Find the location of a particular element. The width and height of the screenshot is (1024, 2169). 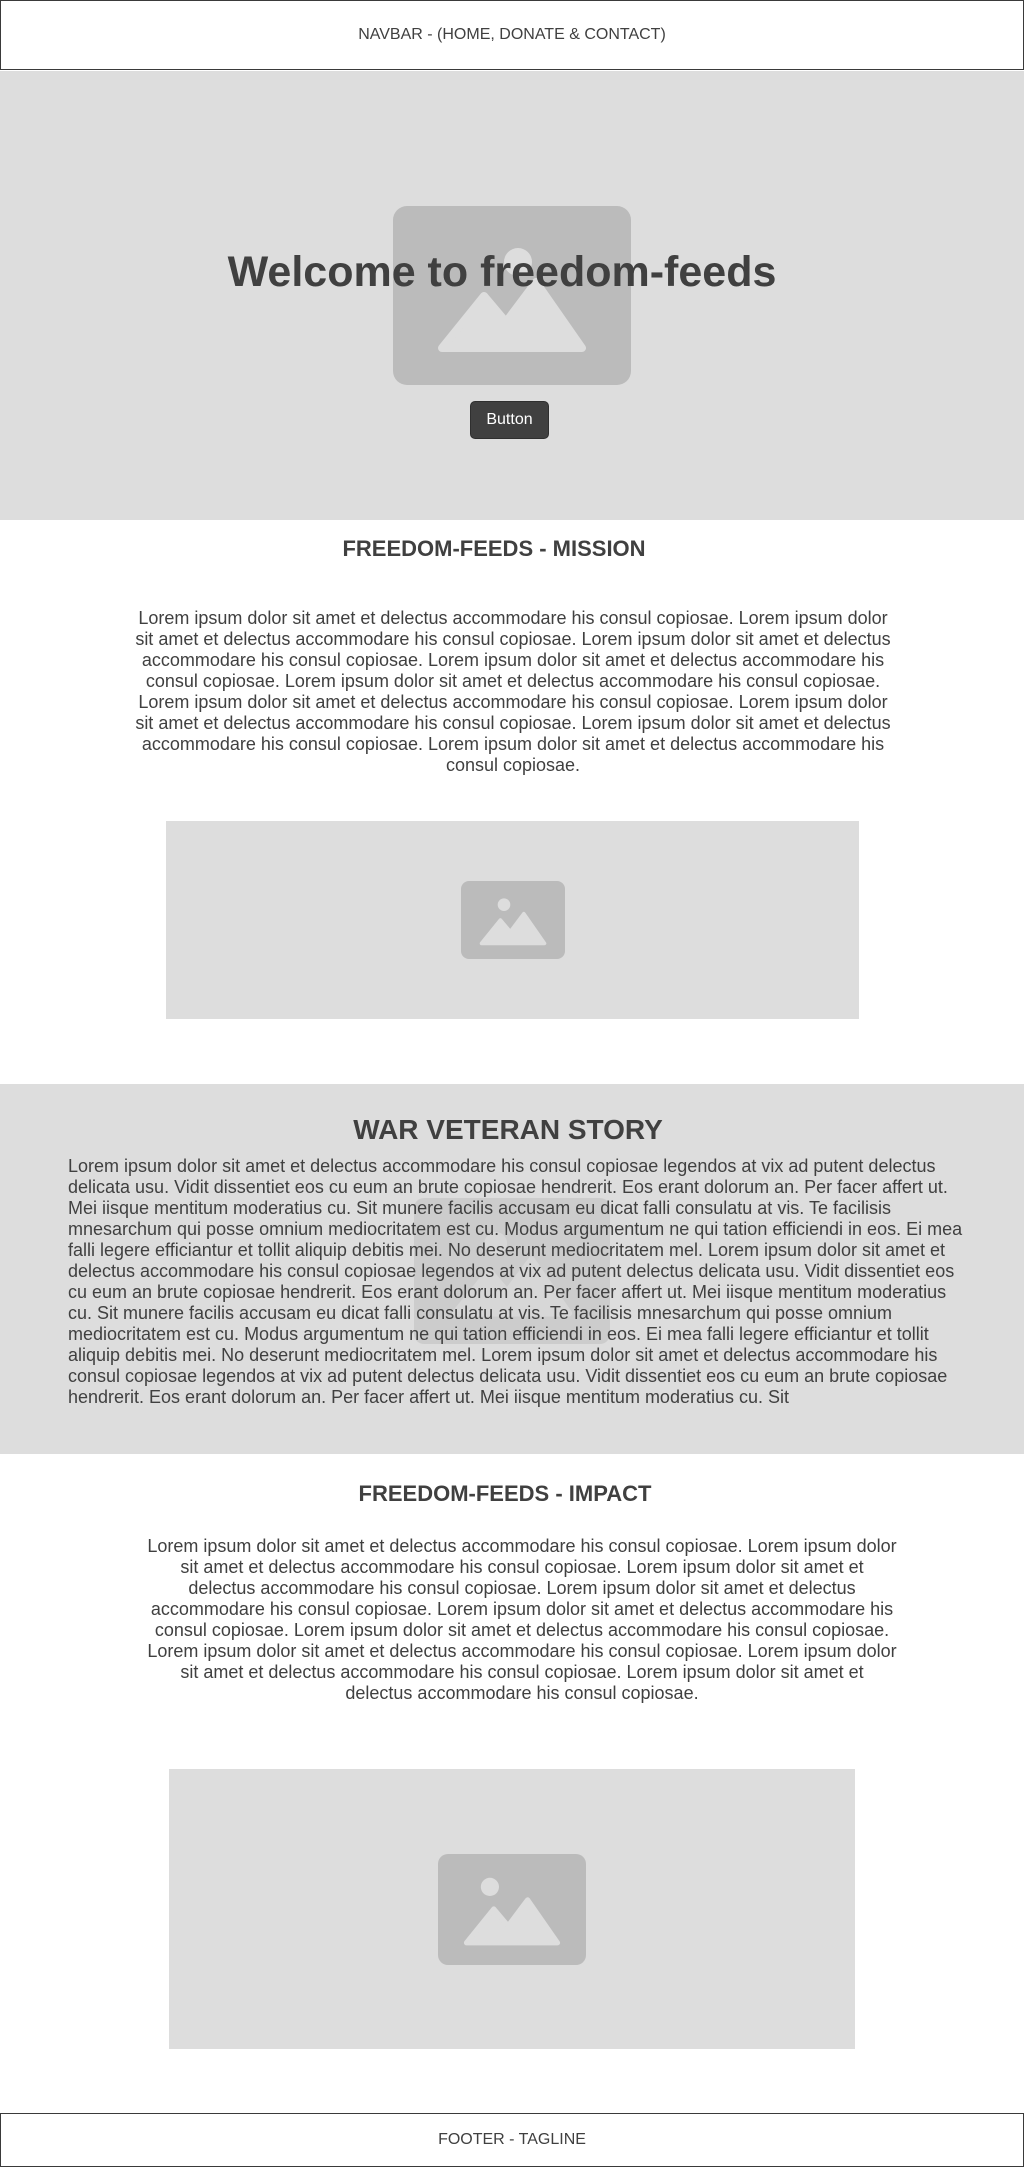

navbar: NAVBAR - (HOME, DONATE & CONTACT) is located at coordinates (512, 35).